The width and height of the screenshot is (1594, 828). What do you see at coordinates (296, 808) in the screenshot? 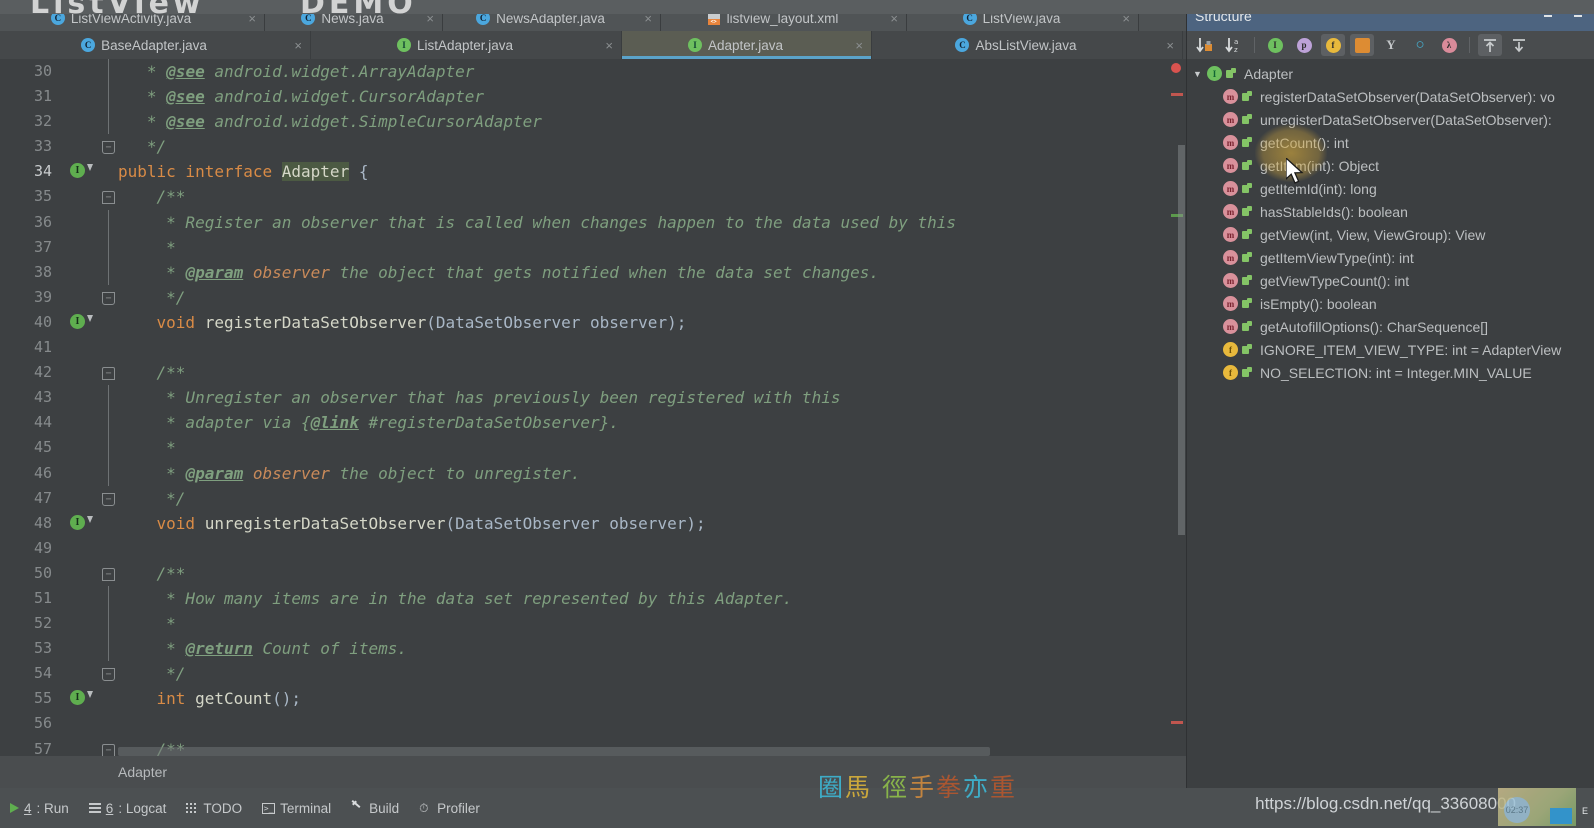
I see `tool-window-button-terminal: >_ Terminal` at bounding box center [296, 808].